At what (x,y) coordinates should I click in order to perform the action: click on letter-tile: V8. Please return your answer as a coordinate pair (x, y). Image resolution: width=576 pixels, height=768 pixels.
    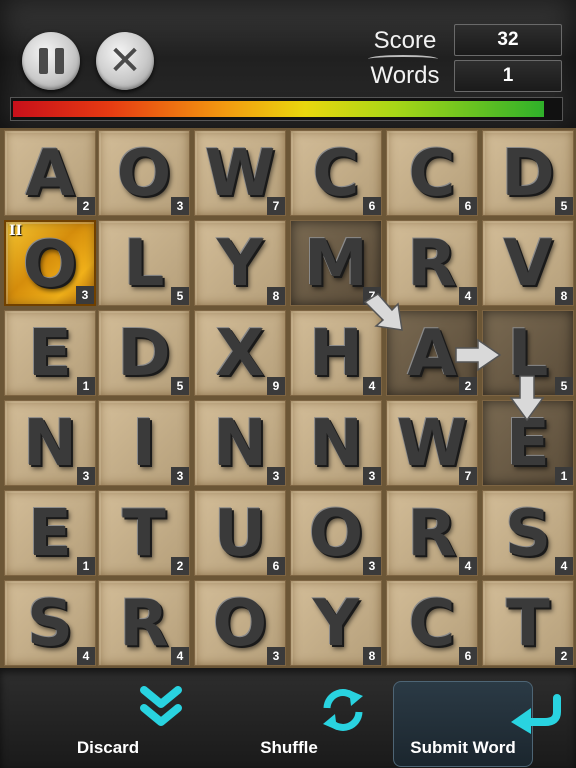
    Looking at the image, I should click on (528, 263).